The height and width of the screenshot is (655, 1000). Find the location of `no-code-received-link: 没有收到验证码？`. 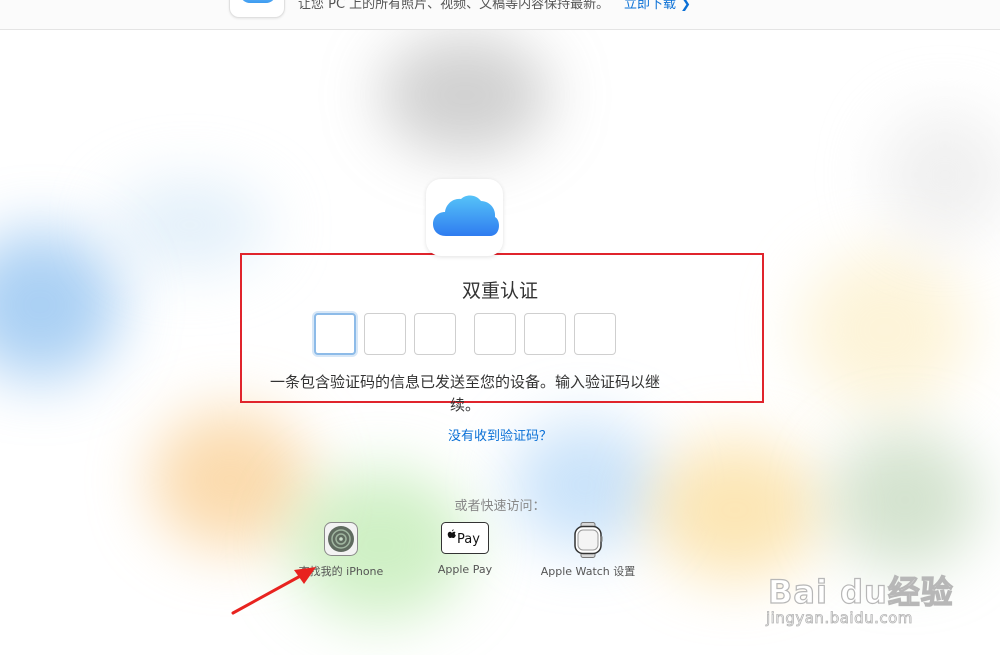

no-code-received-link: 没有收到验证码？ is located at coordinates (500, 434).